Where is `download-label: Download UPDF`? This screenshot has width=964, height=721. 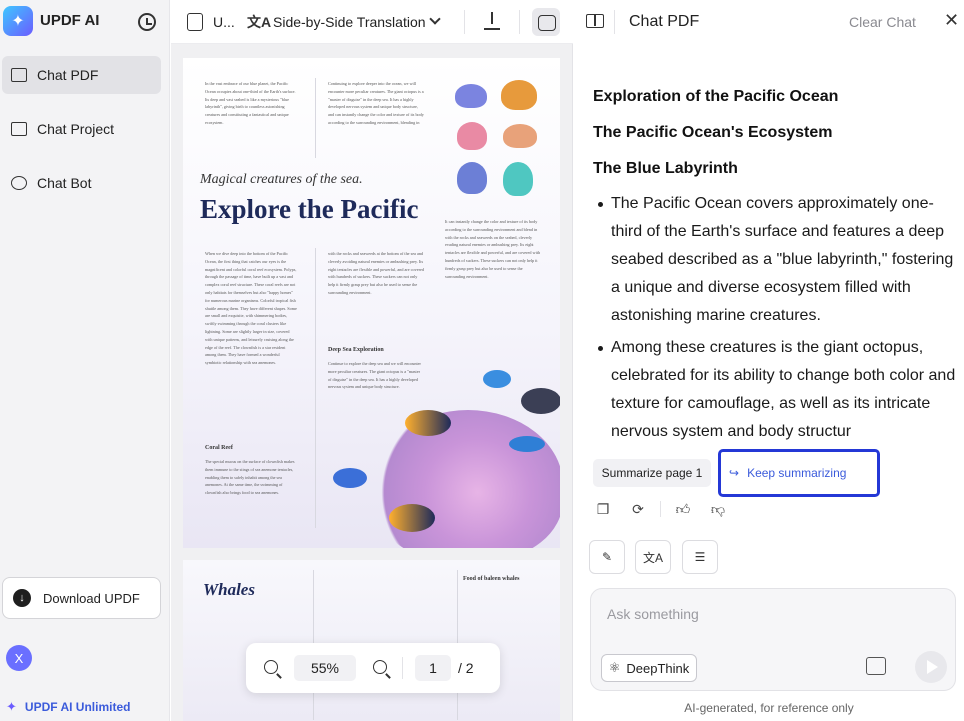
download-label: Download UPDF is located at coordinates (91, 598).